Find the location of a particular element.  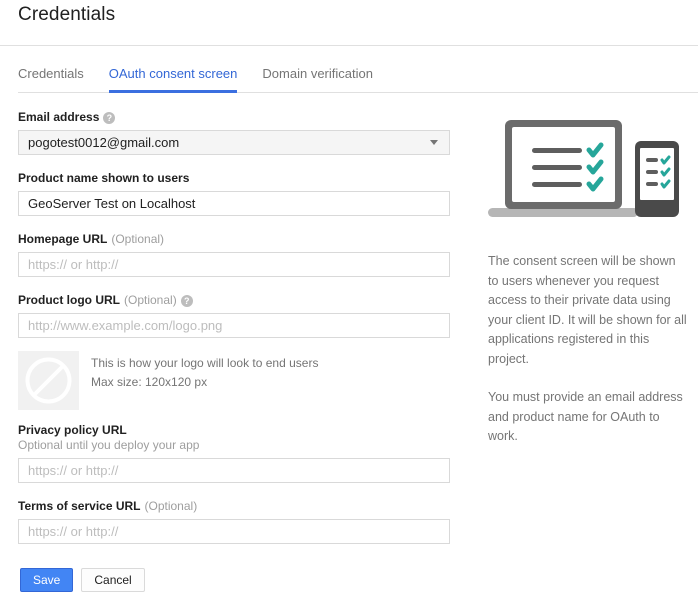

homepage-url-label-text: Homepage URL is located at coordinates (63, 239).